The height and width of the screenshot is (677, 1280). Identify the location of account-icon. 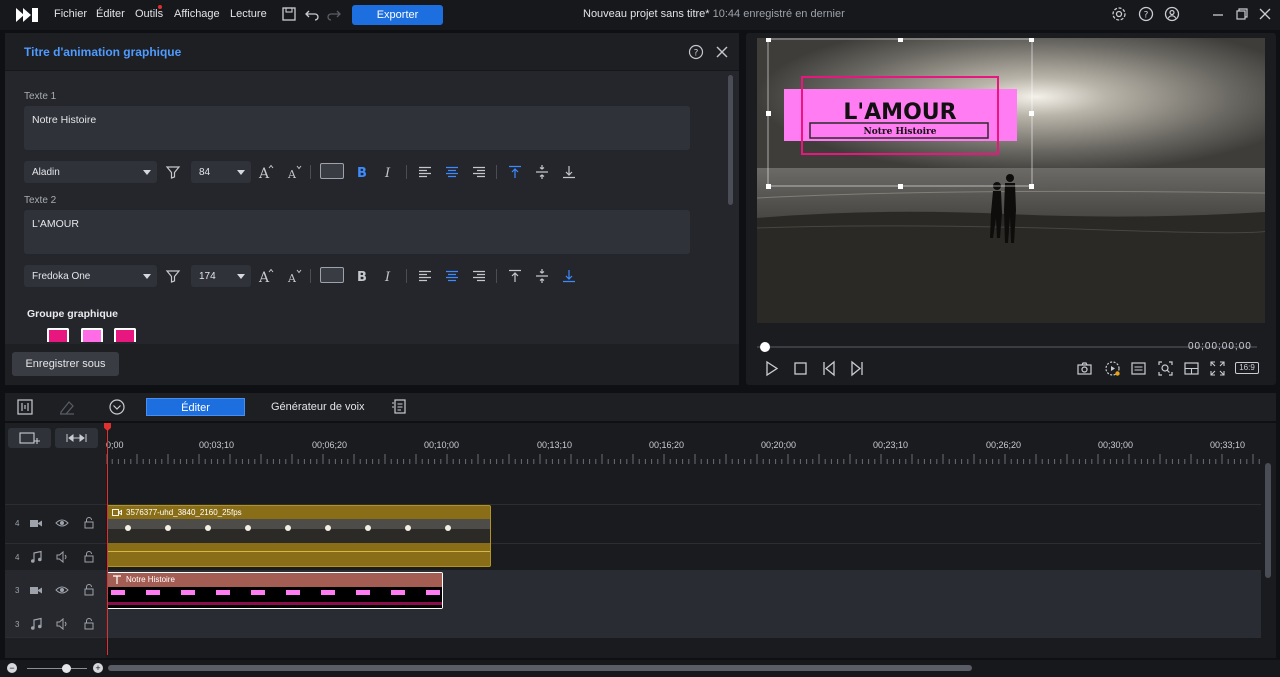
(1173, 15).